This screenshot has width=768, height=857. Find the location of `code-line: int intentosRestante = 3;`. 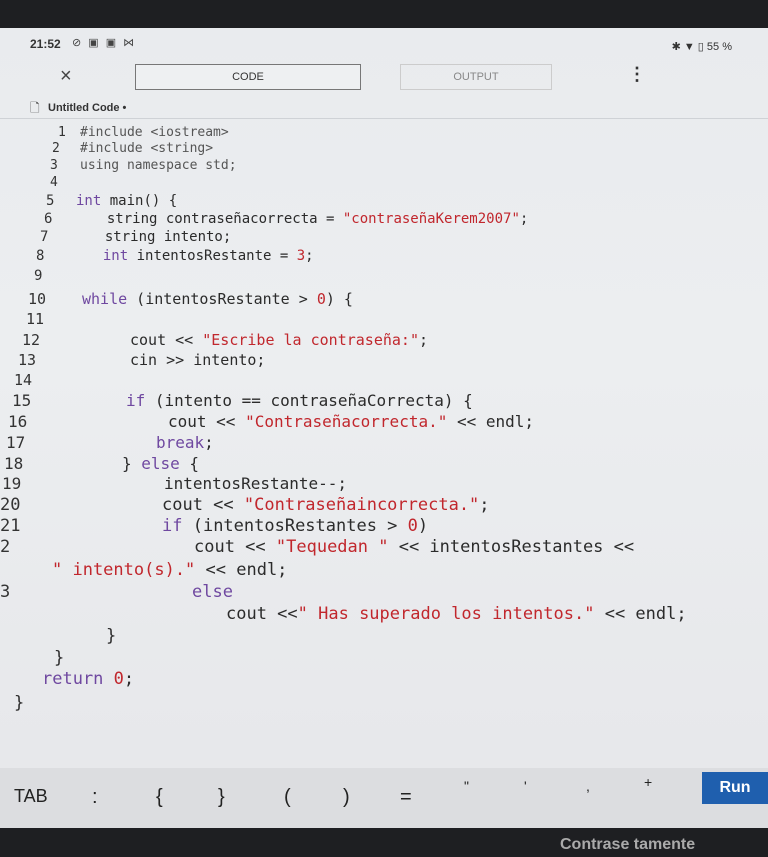

code-line: int intentosRestante = 3; is located at coordinates (200, 256).